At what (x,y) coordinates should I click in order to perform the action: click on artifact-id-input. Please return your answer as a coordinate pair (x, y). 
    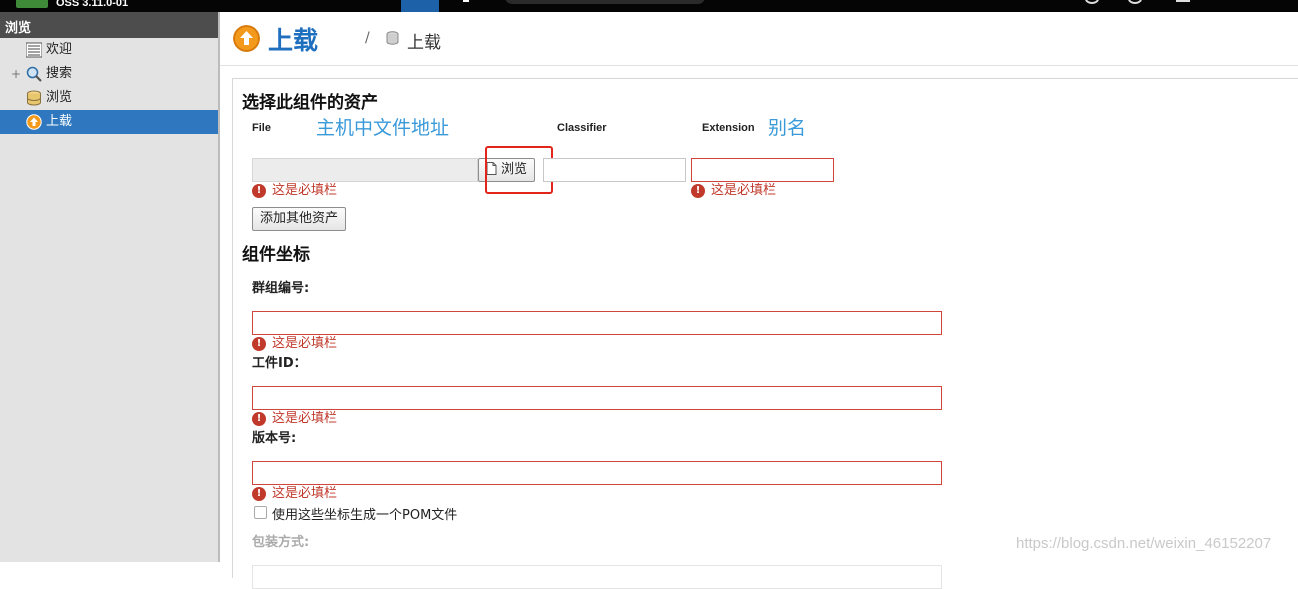
    Looking at the image, I should click on (597, 398).